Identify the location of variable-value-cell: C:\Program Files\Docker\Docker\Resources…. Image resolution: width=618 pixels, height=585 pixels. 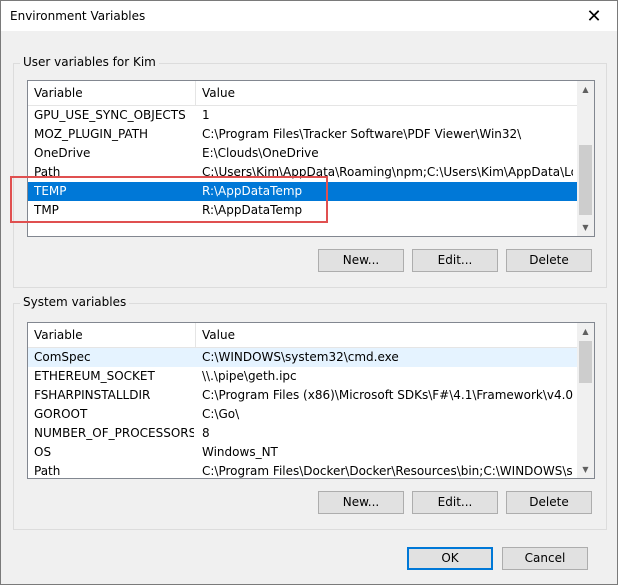
(387, 471).